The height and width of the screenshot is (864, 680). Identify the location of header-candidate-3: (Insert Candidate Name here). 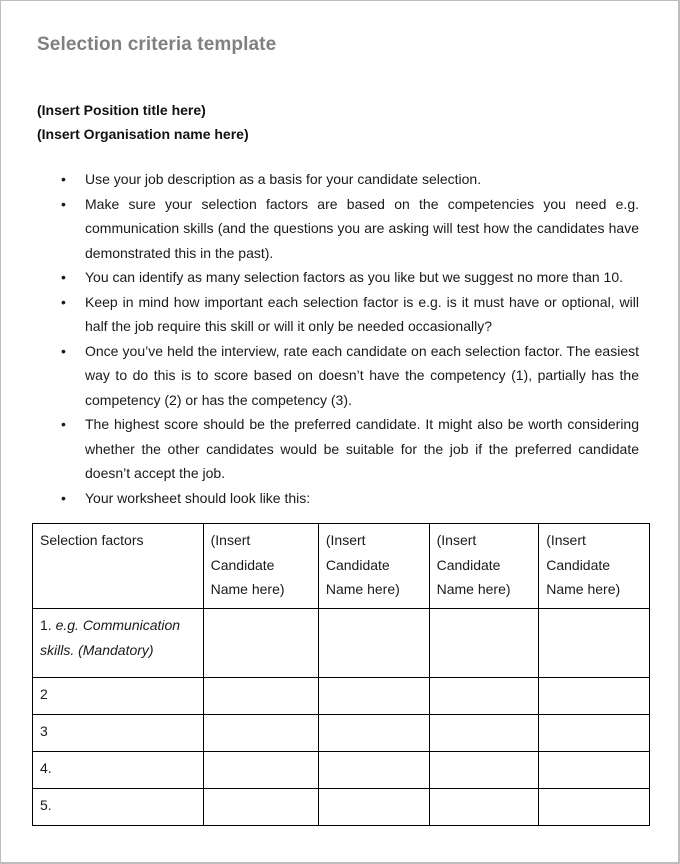
(484, 566).